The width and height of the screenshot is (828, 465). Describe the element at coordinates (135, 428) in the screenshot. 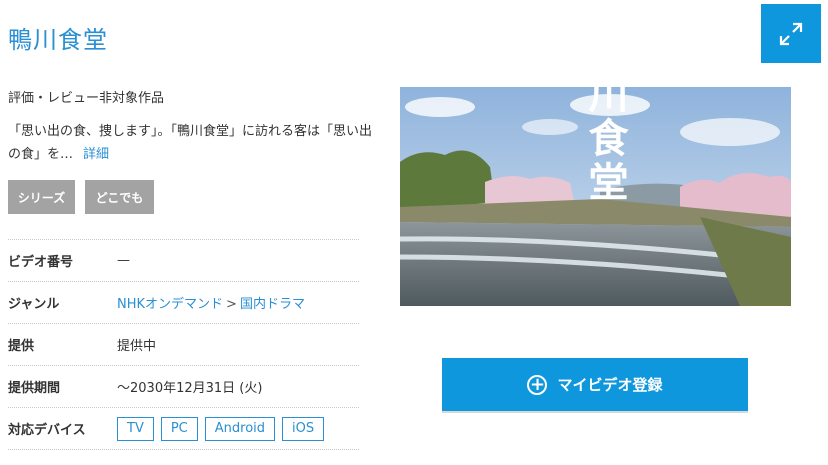

I see `device-tv: TV` at that location.